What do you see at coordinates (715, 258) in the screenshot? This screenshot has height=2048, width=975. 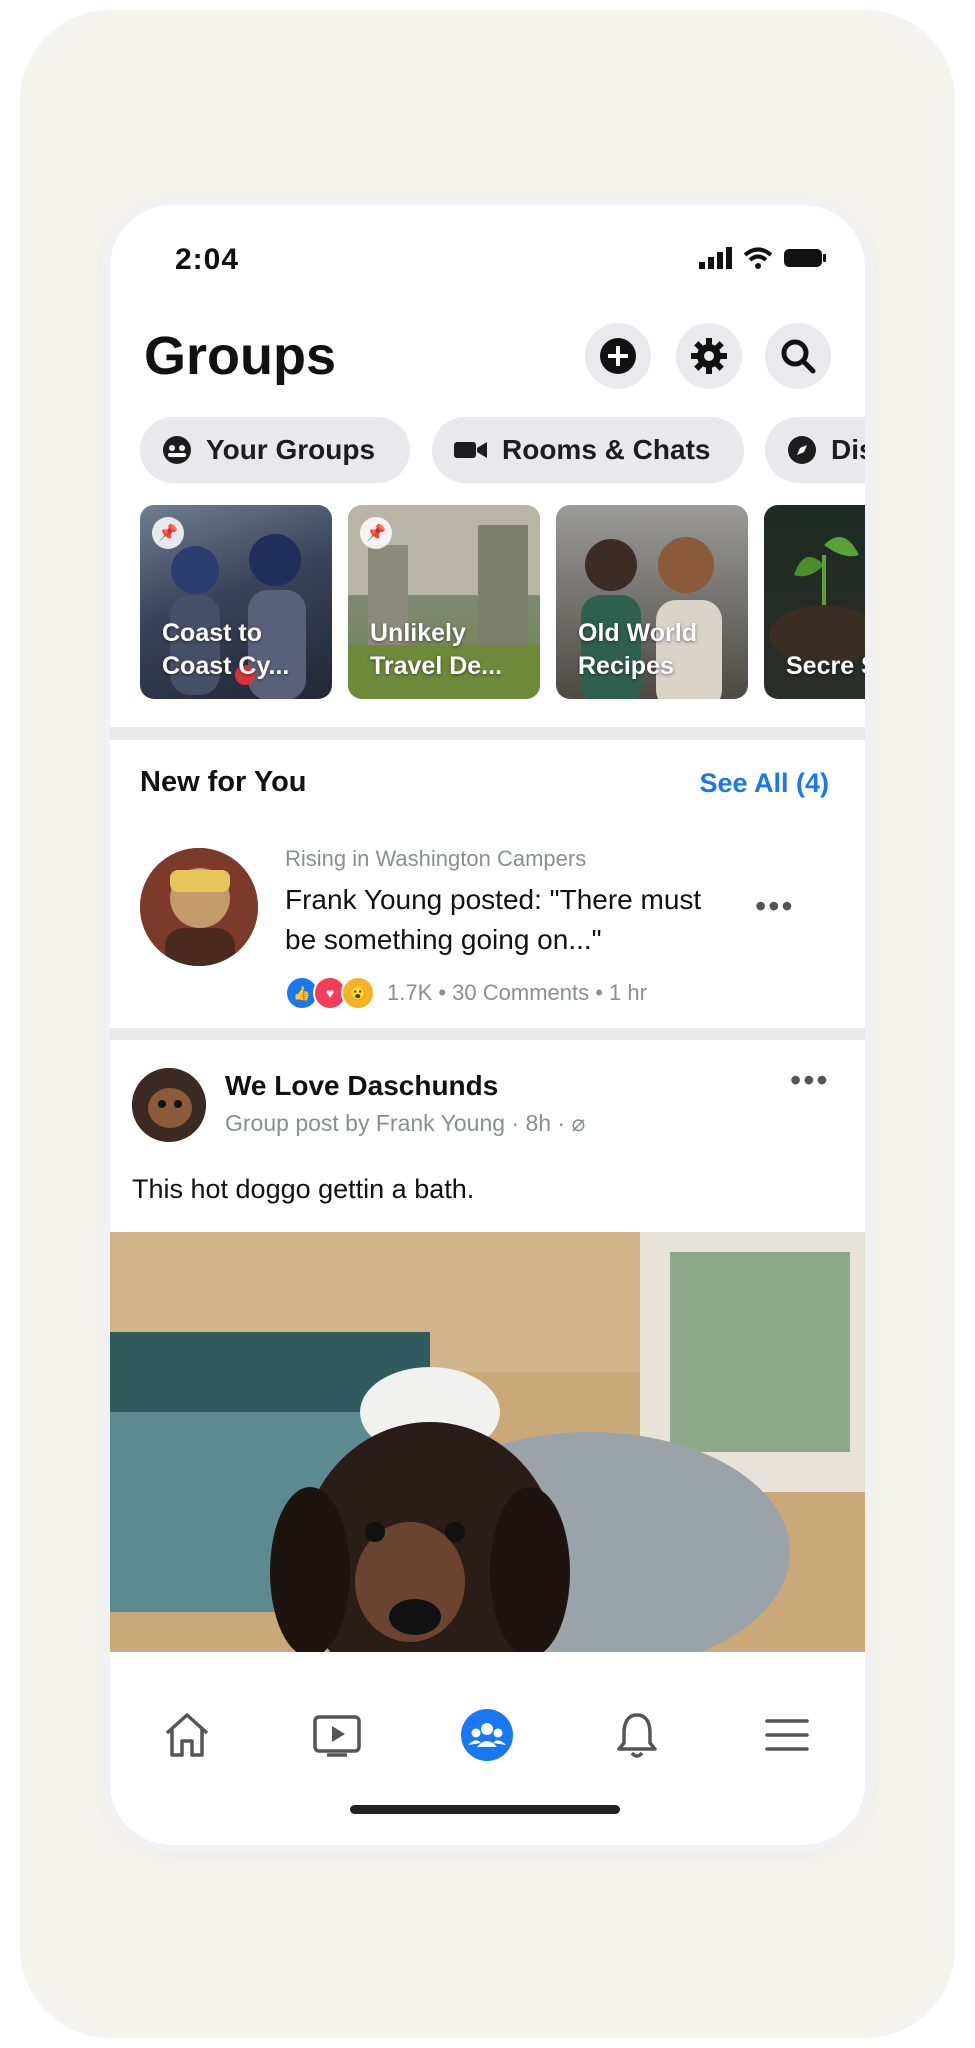 I see `signal-icon` at bounding box center [715, 258].